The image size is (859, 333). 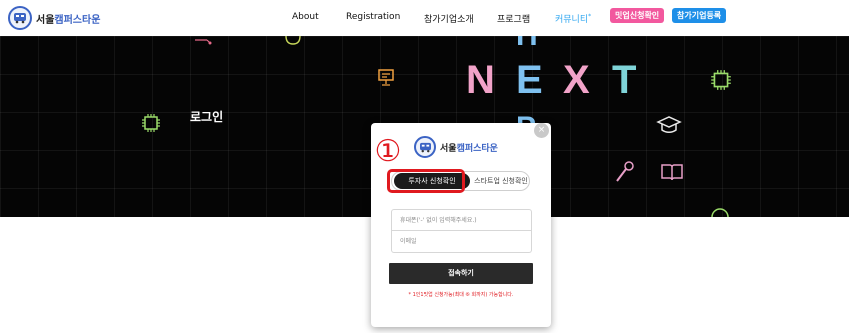 I want to click on nav-companies: 참가기업소개, so click(x=449, y=18).